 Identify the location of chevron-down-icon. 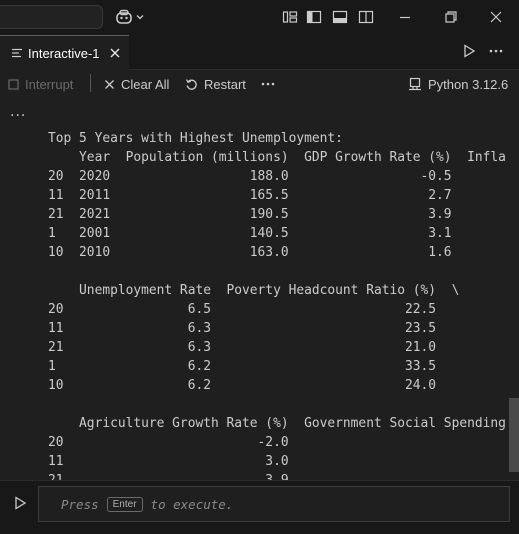
(140, 17).